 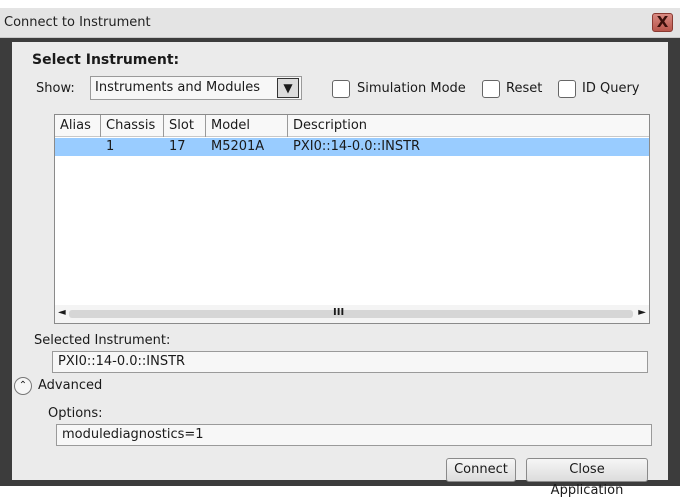 What do you see at coordinates (70, 385) in the screenshot?
I see `advanced-toggle: Advanced` at bounding box center [70, 385].